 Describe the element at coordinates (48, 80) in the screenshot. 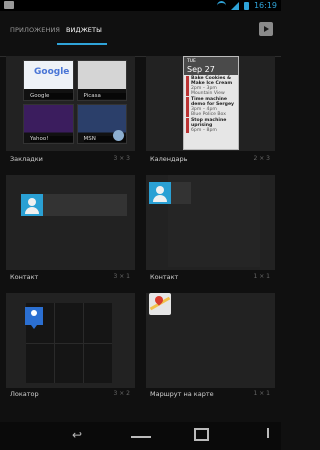

I see `bookmark-thumb-google: Google Google` at that location.